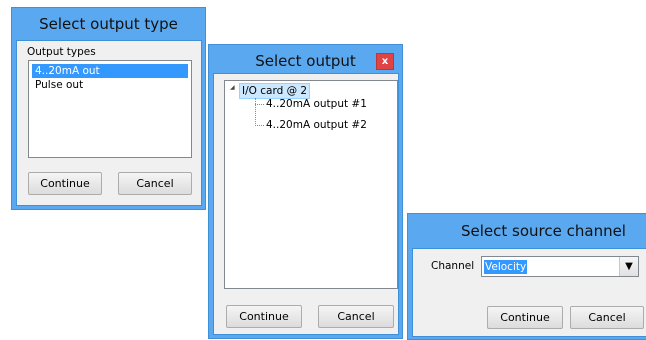 The height and width of the screenshot is (340, 646). Describe the element at coordinates (110, 85) in the screenshot. I see `list-item: Pulse out` at that location.